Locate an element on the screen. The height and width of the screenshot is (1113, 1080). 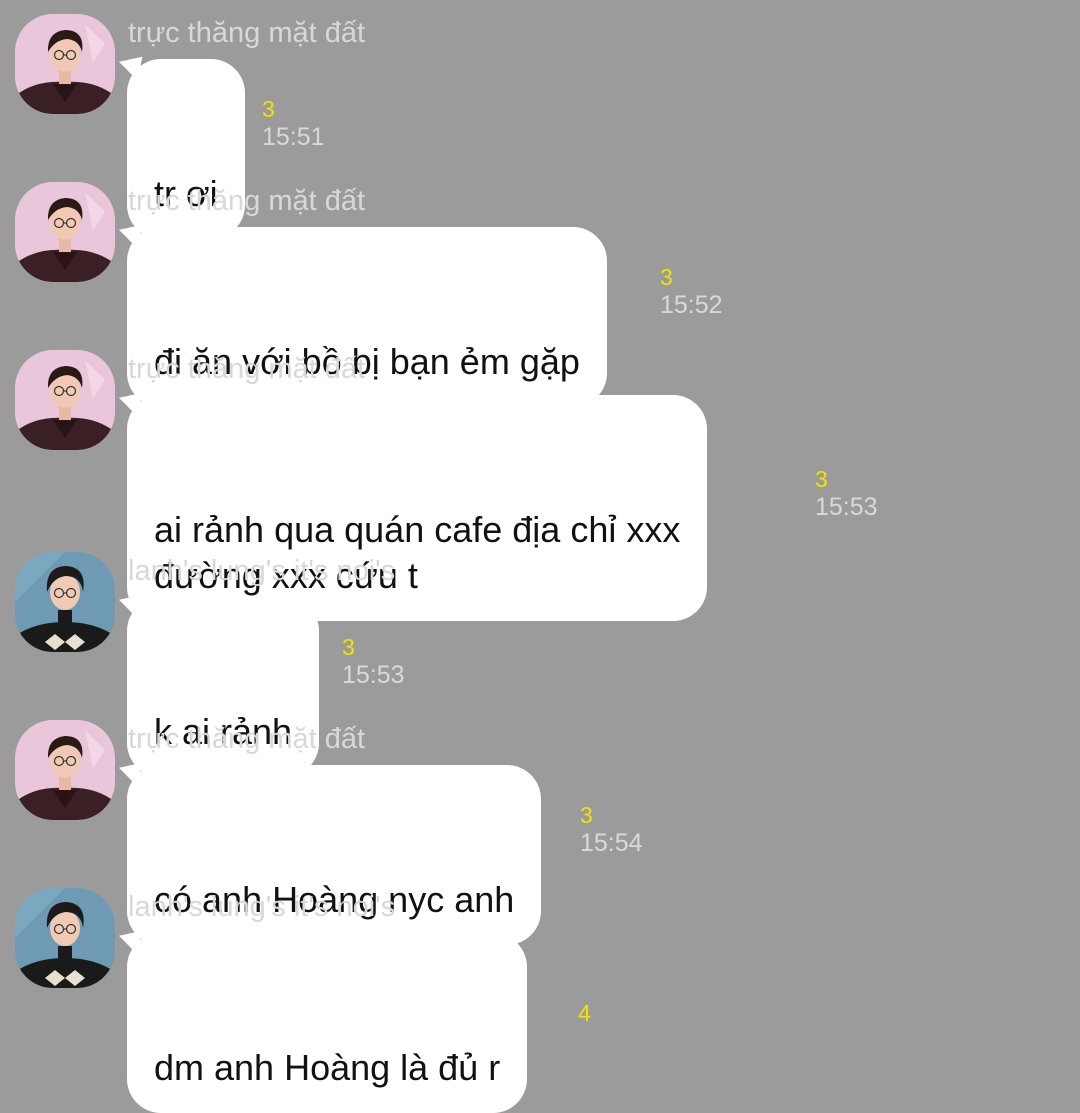
message-meta: 4 is located at coordinates (584, 1013).